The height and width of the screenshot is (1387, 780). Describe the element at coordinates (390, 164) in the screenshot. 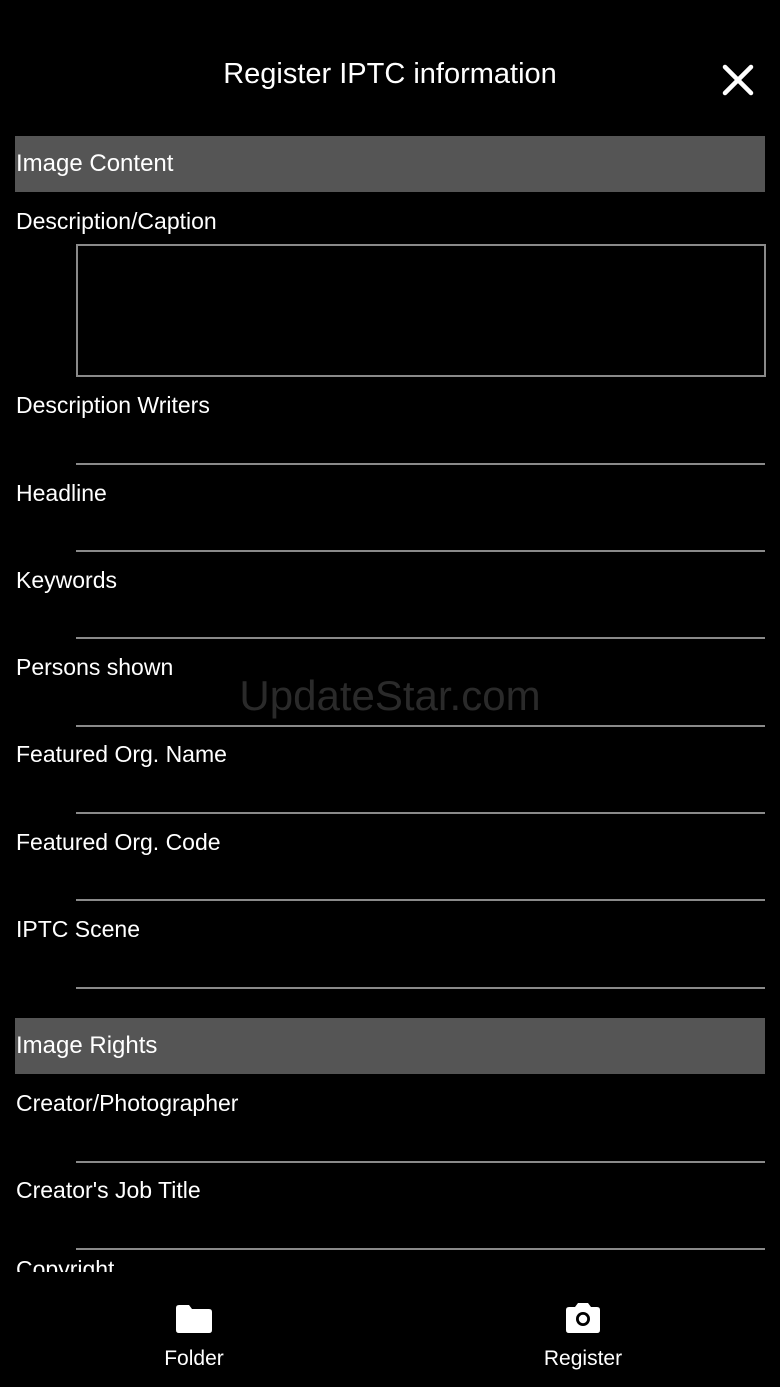

I see `section-header-image-content: Image Content` at that location.